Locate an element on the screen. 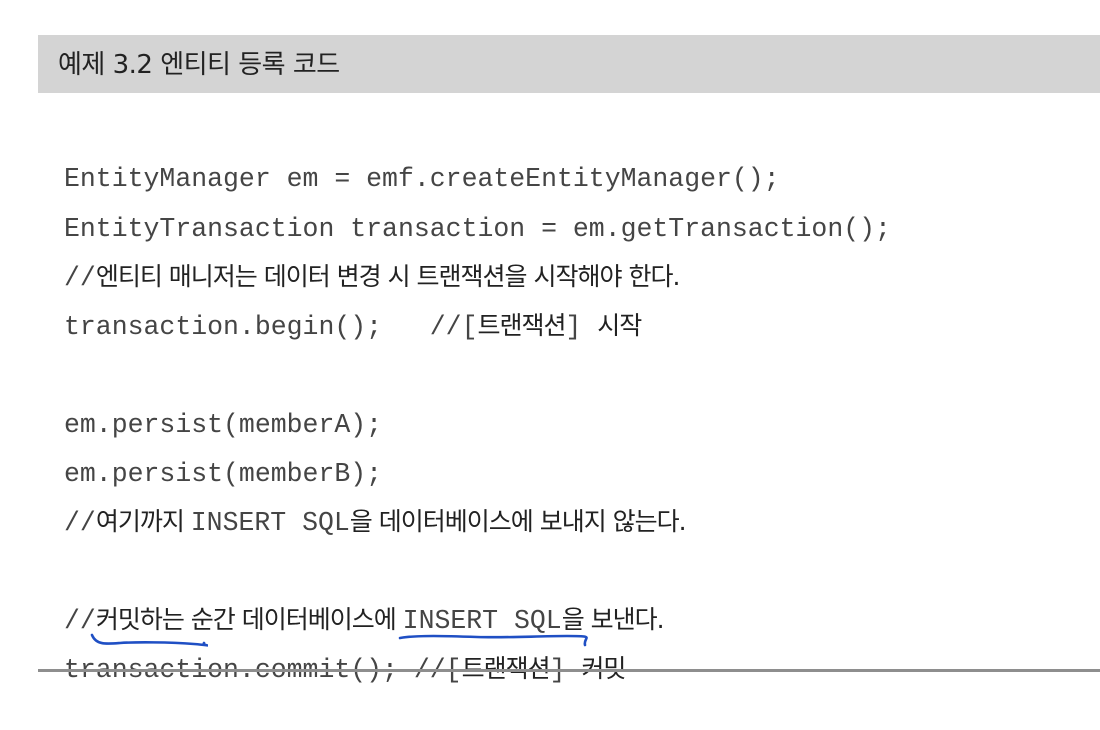 The height and width of the screenshot is (730, 1100). comment-text: 을 데이터베이스에 보내지 않는다. is located at coordinates (518, 521).